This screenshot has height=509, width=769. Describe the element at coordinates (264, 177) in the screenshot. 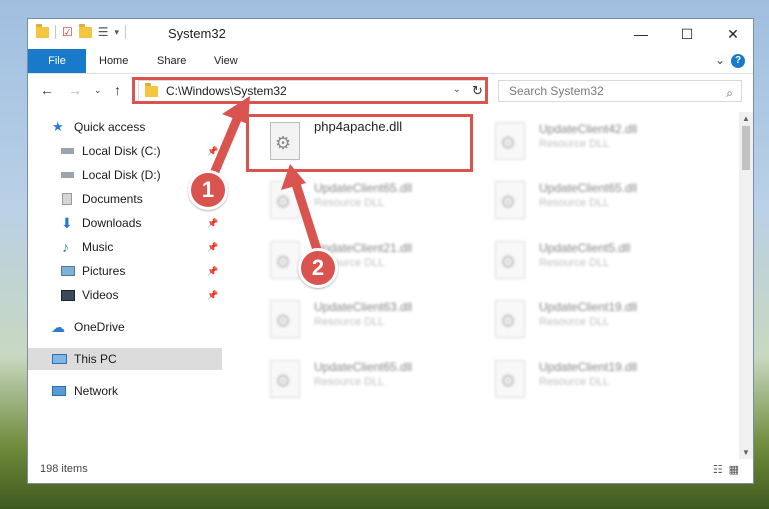

I see `annotation-arrows` at that location.